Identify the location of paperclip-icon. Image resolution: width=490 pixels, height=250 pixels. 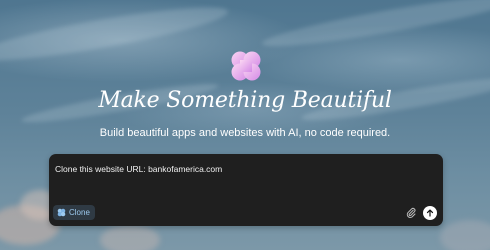
(411, 213).